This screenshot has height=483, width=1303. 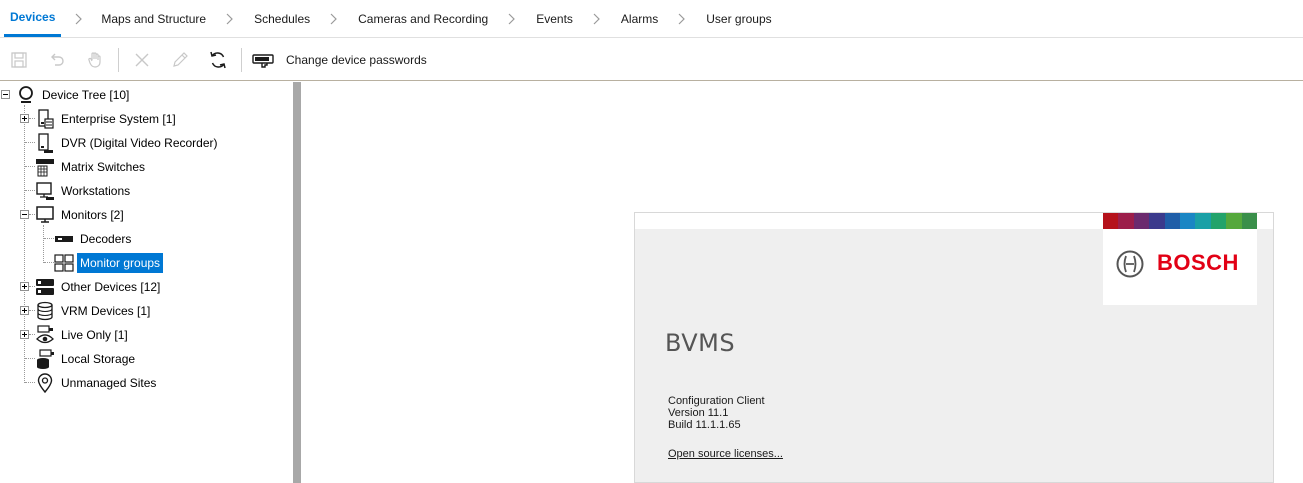 I want to click on key-icon, so click(x=263, y=60).